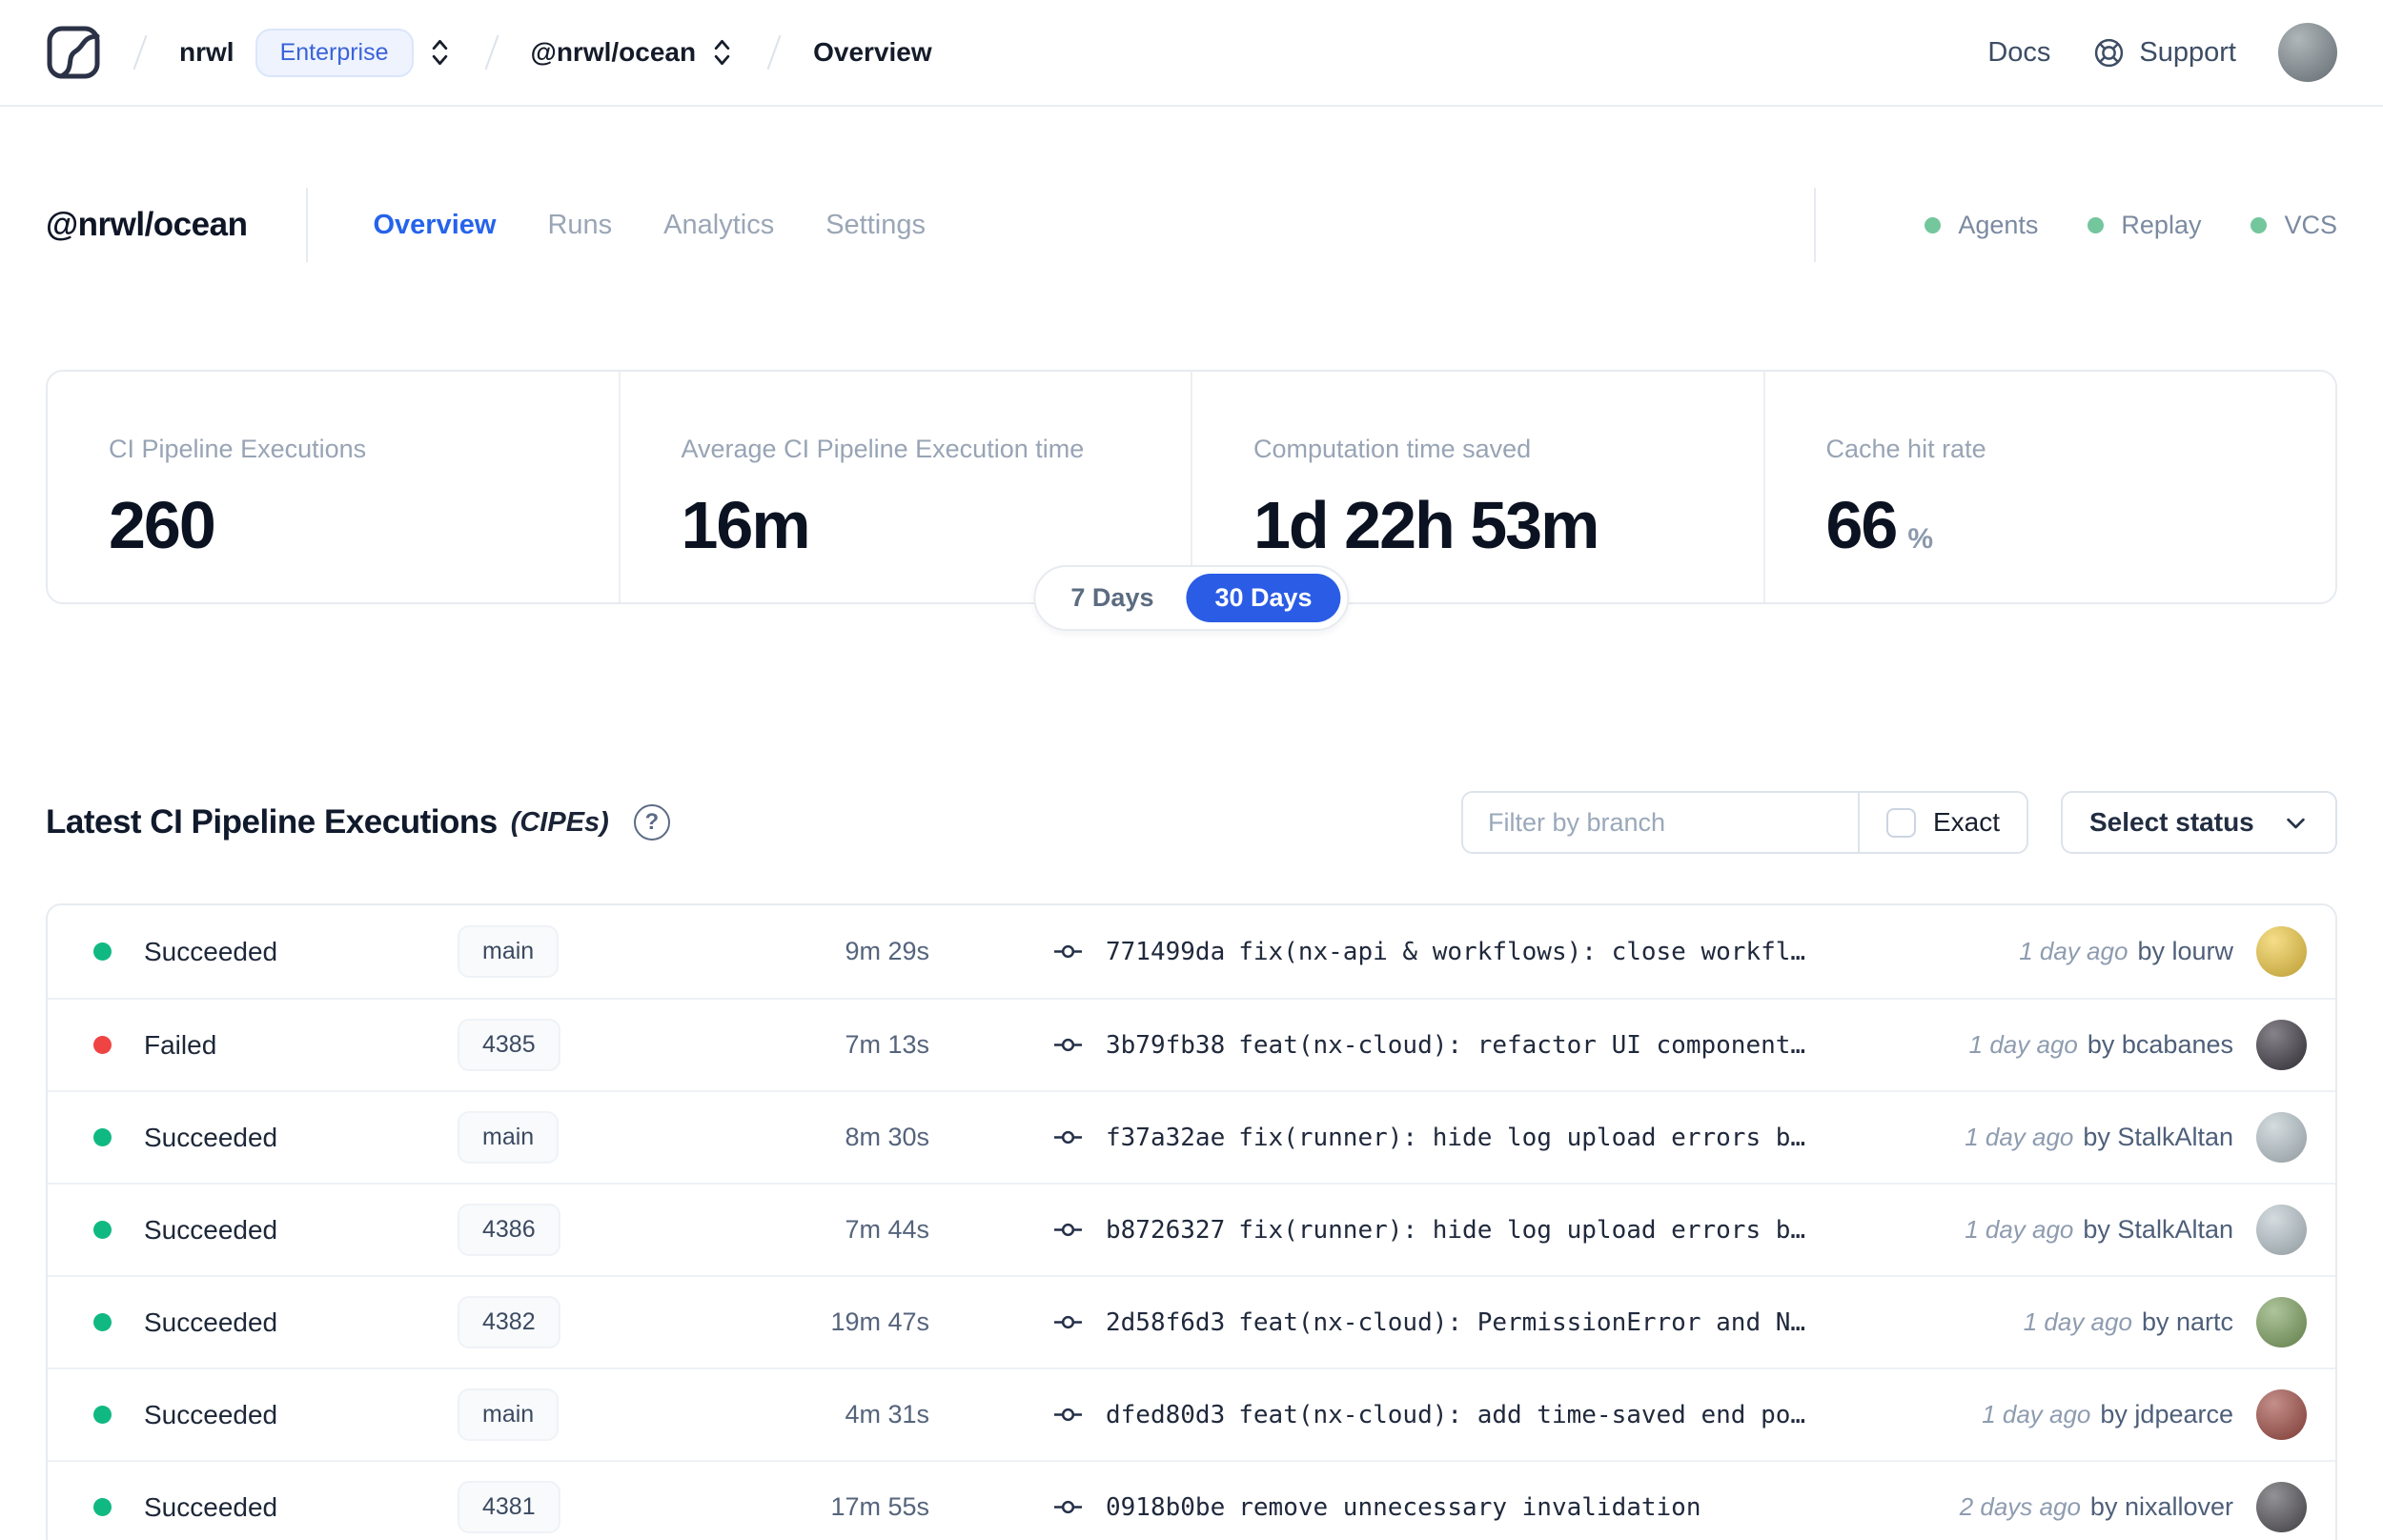 Image resolution: width=2383 pixels, height=1540 pixels. What do you see at coordinates (1166, 1322) in the screenshot?
I see `commit-hash: 2d58f6d3` at bounding box center [1166, 1322].